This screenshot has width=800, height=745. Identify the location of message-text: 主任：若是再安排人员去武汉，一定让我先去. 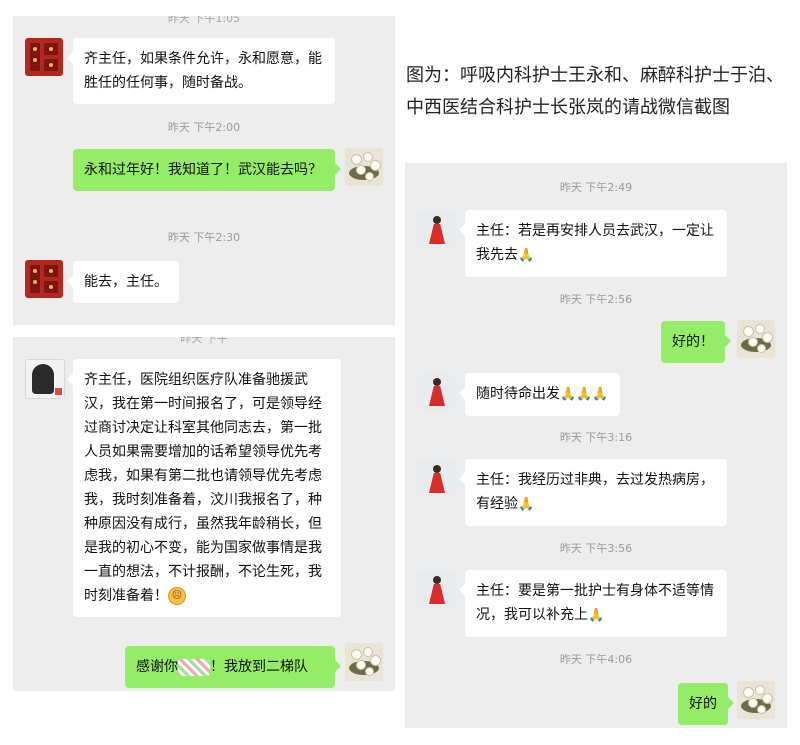
(595, 243).